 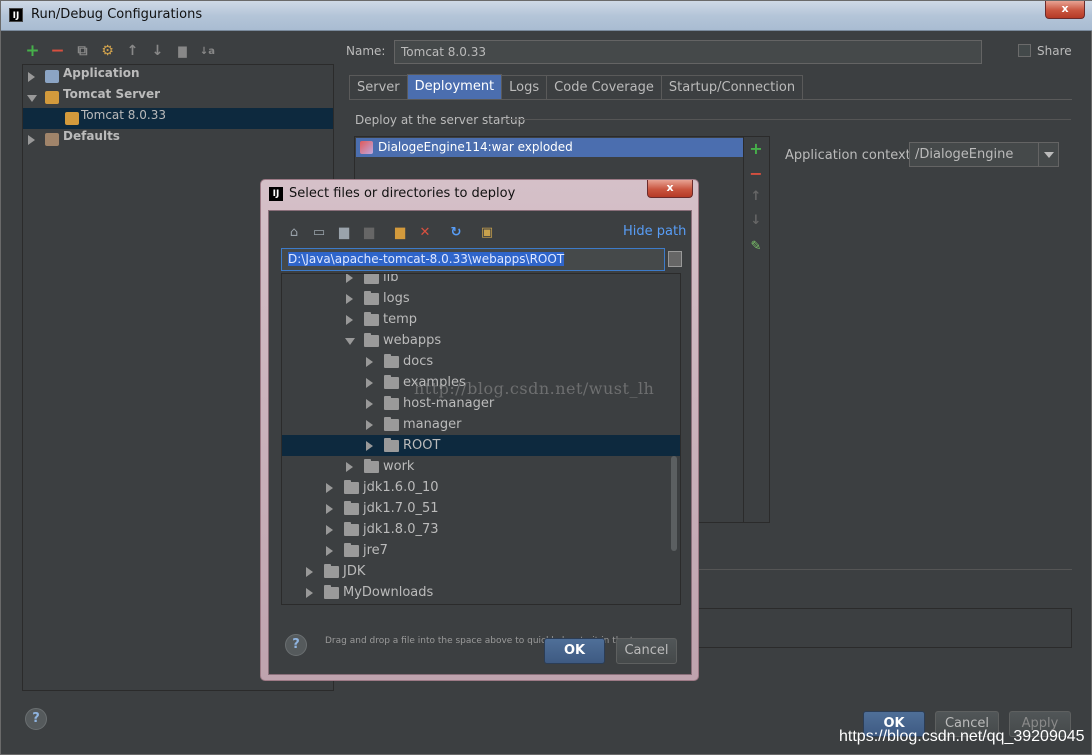 What do you see at coordinates (456, 233) in the screenshot?
I see `refresh-icon: ↻` at bounding box center [456, 233].